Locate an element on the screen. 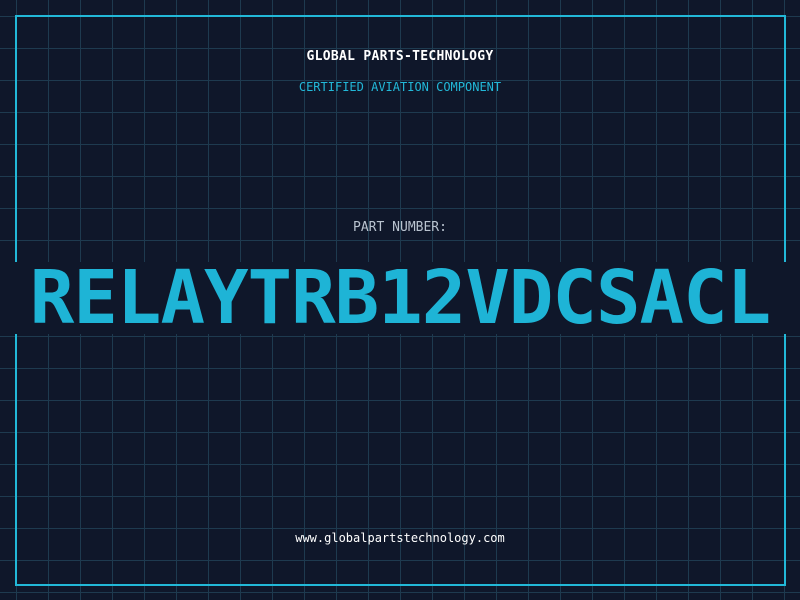  part-number-value: RELAYTRB12VDCSACL is located at coordinates (400, 298).